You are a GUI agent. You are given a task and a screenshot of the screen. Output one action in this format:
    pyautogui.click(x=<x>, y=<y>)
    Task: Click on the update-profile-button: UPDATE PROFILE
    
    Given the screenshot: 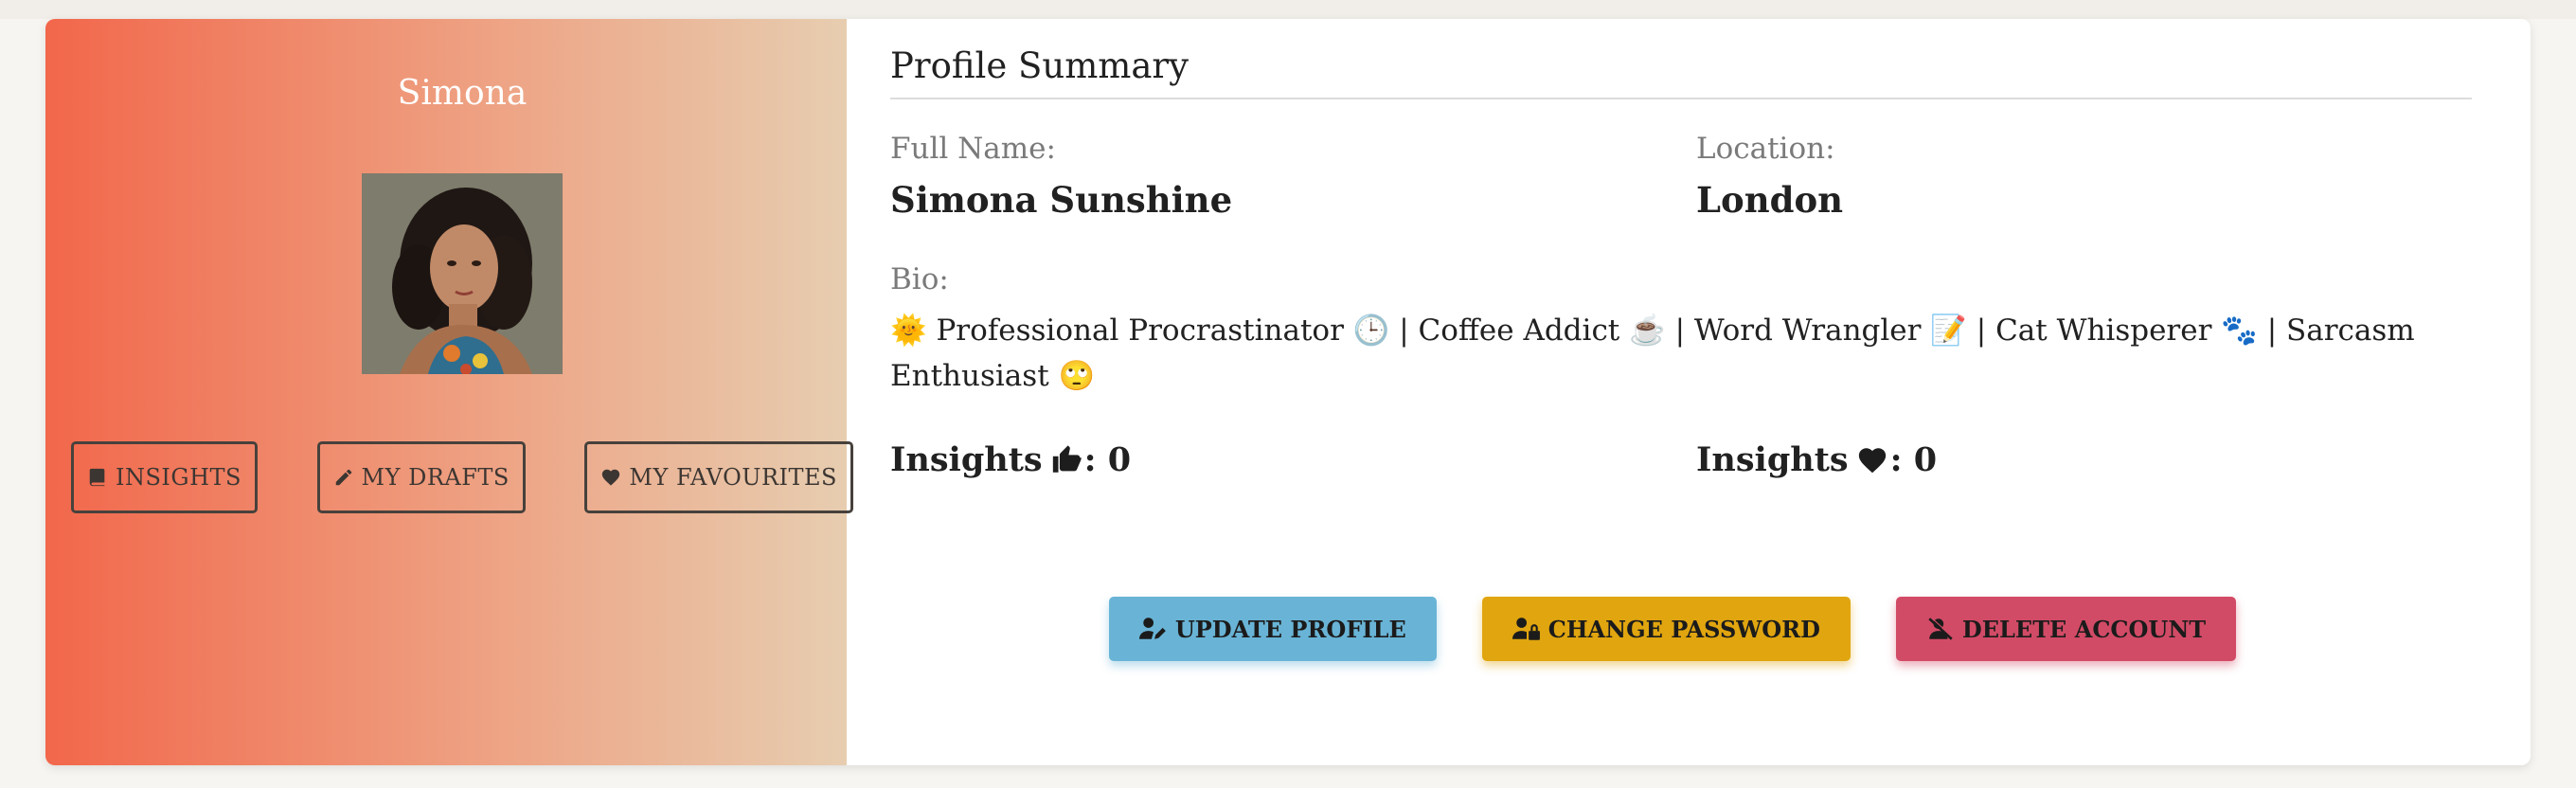 What is the action you would take?
    pyautogui.click(x=1272, y=629)
    